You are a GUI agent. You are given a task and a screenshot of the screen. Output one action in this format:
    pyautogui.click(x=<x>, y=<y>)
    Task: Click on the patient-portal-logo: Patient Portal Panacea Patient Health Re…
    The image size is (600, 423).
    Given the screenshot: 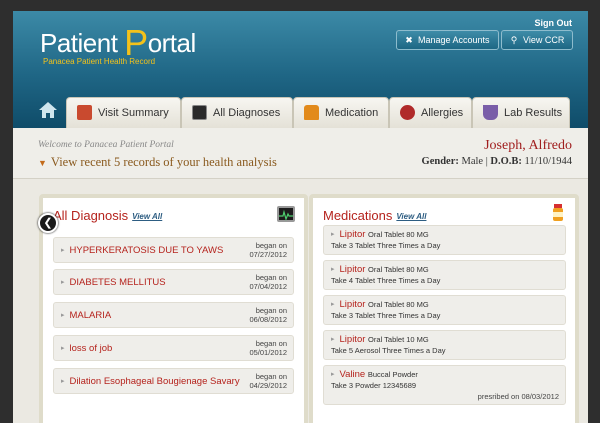 What is the action you would take?
    pyautogui.click(x=118, y=45)
    